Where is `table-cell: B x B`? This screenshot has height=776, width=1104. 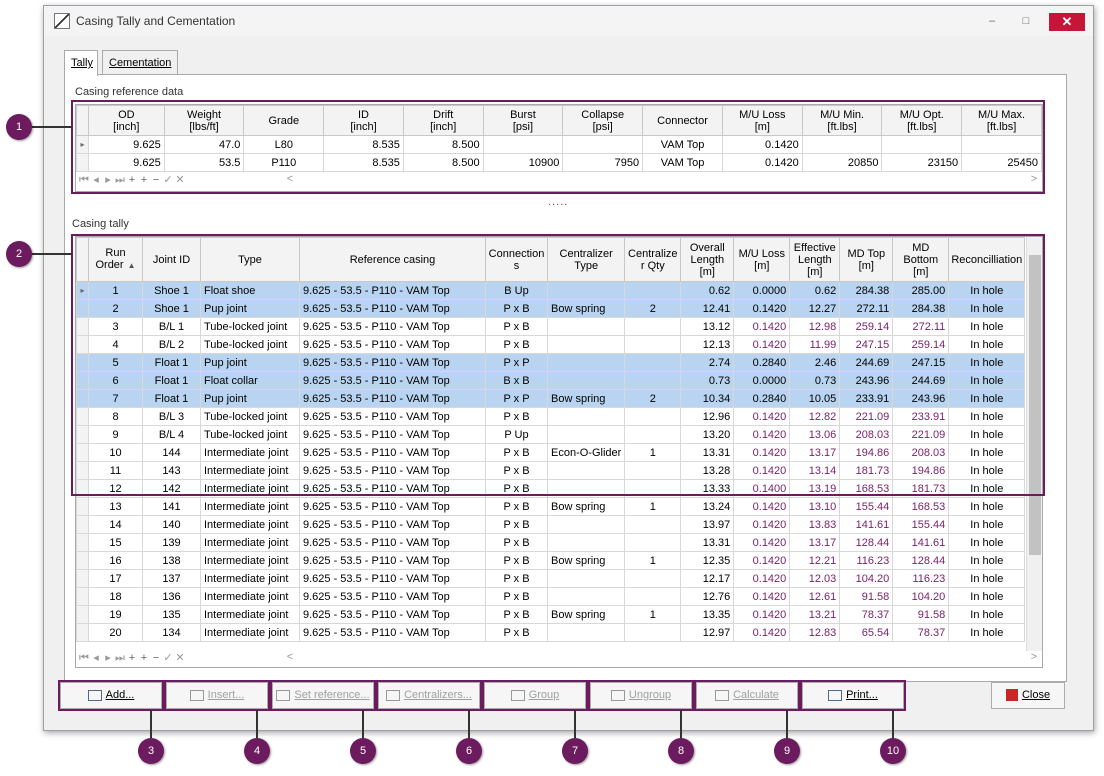 table-cell: B x B is located at coordinates (516, 380).